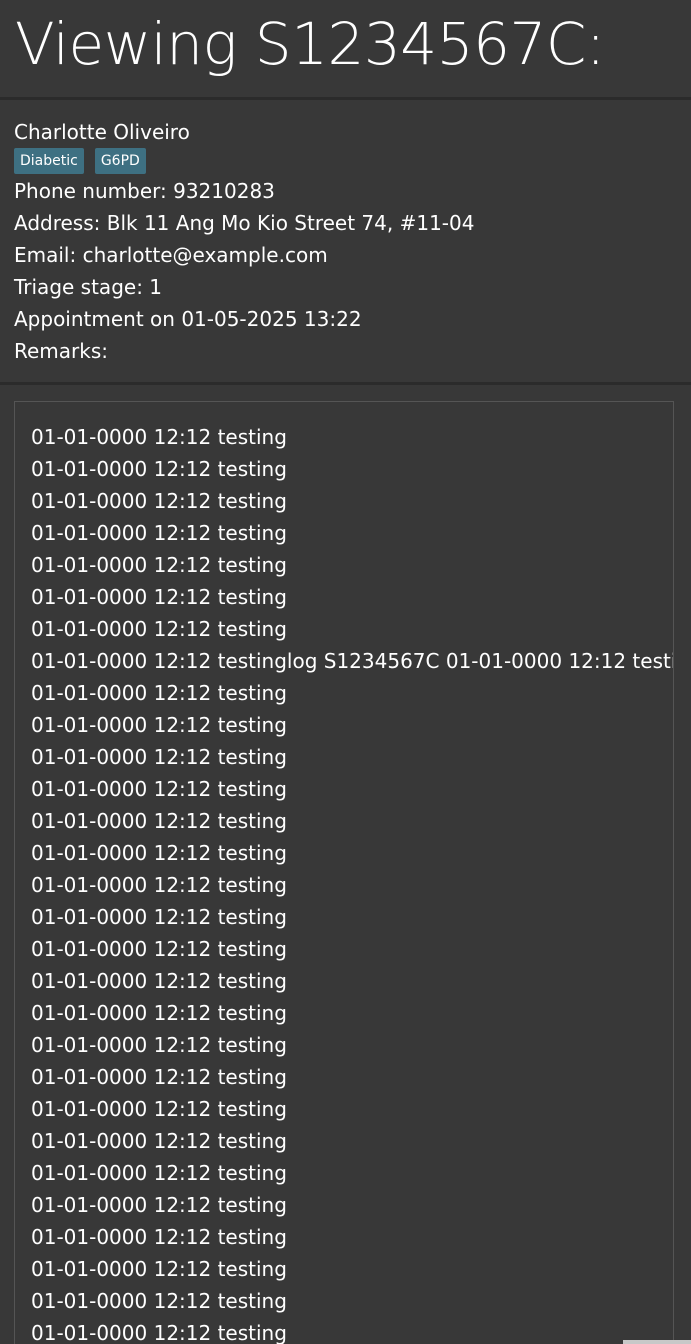 The height and width of the screenshot is (1344, 691). What do you see at coordinates (657, 1342) in the screenshot?
I see `horizontal-scrollbar` at bounding box center [657, 1342].